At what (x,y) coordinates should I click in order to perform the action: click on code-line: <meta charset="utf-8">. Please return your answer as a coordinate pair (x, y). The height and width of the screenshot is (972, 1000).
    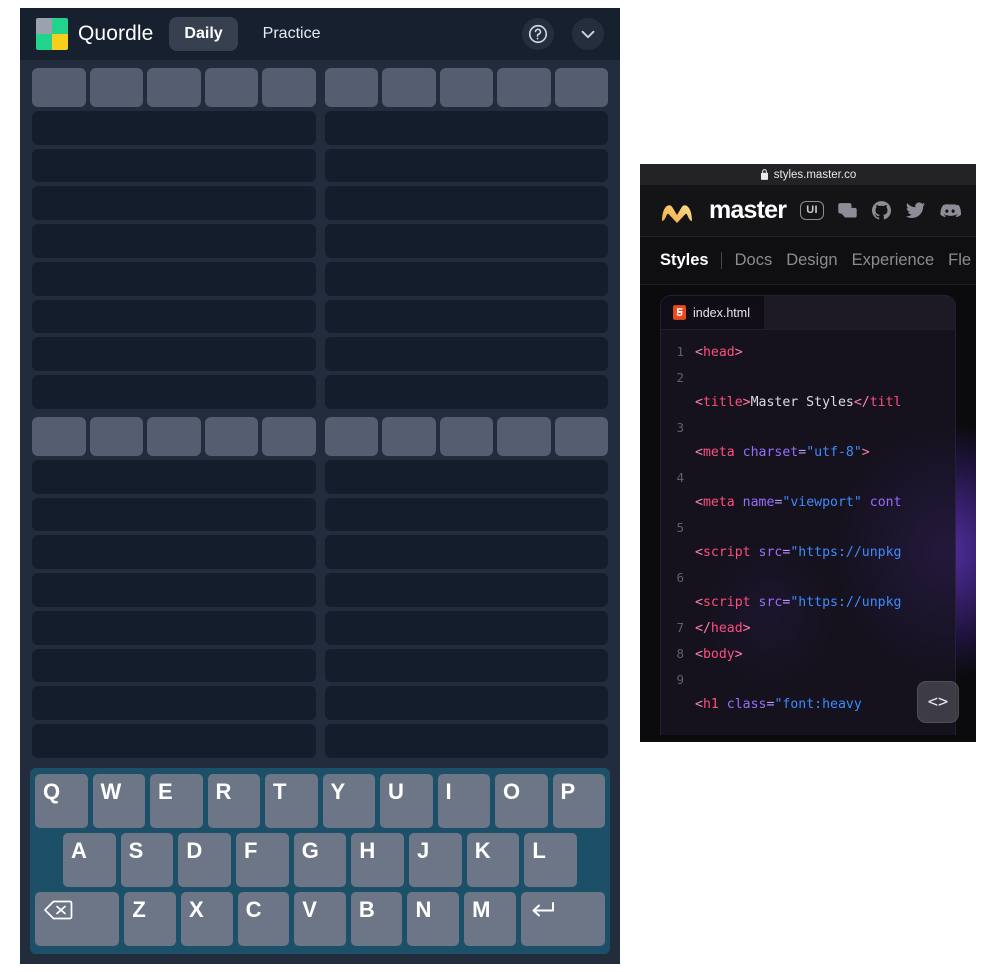
    Looking at the image, I should click on (808, 452).